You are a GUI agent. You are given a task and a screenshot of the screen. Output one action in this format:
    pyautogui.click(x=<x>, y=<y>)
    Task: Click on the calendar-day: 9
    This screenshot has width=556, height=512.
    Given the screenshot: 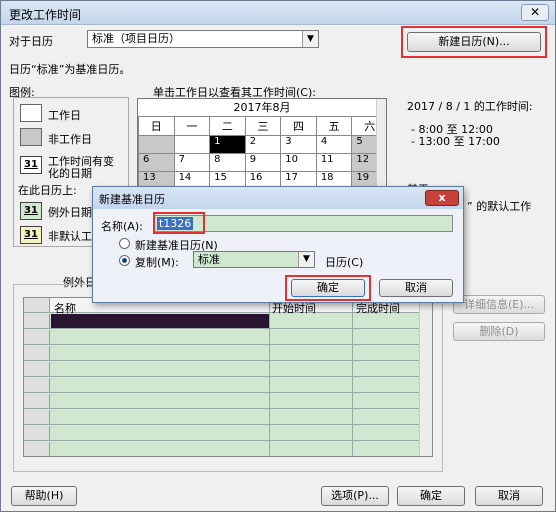 What is the action you would take?
    pyautogui.click(x=263, y=162)
    